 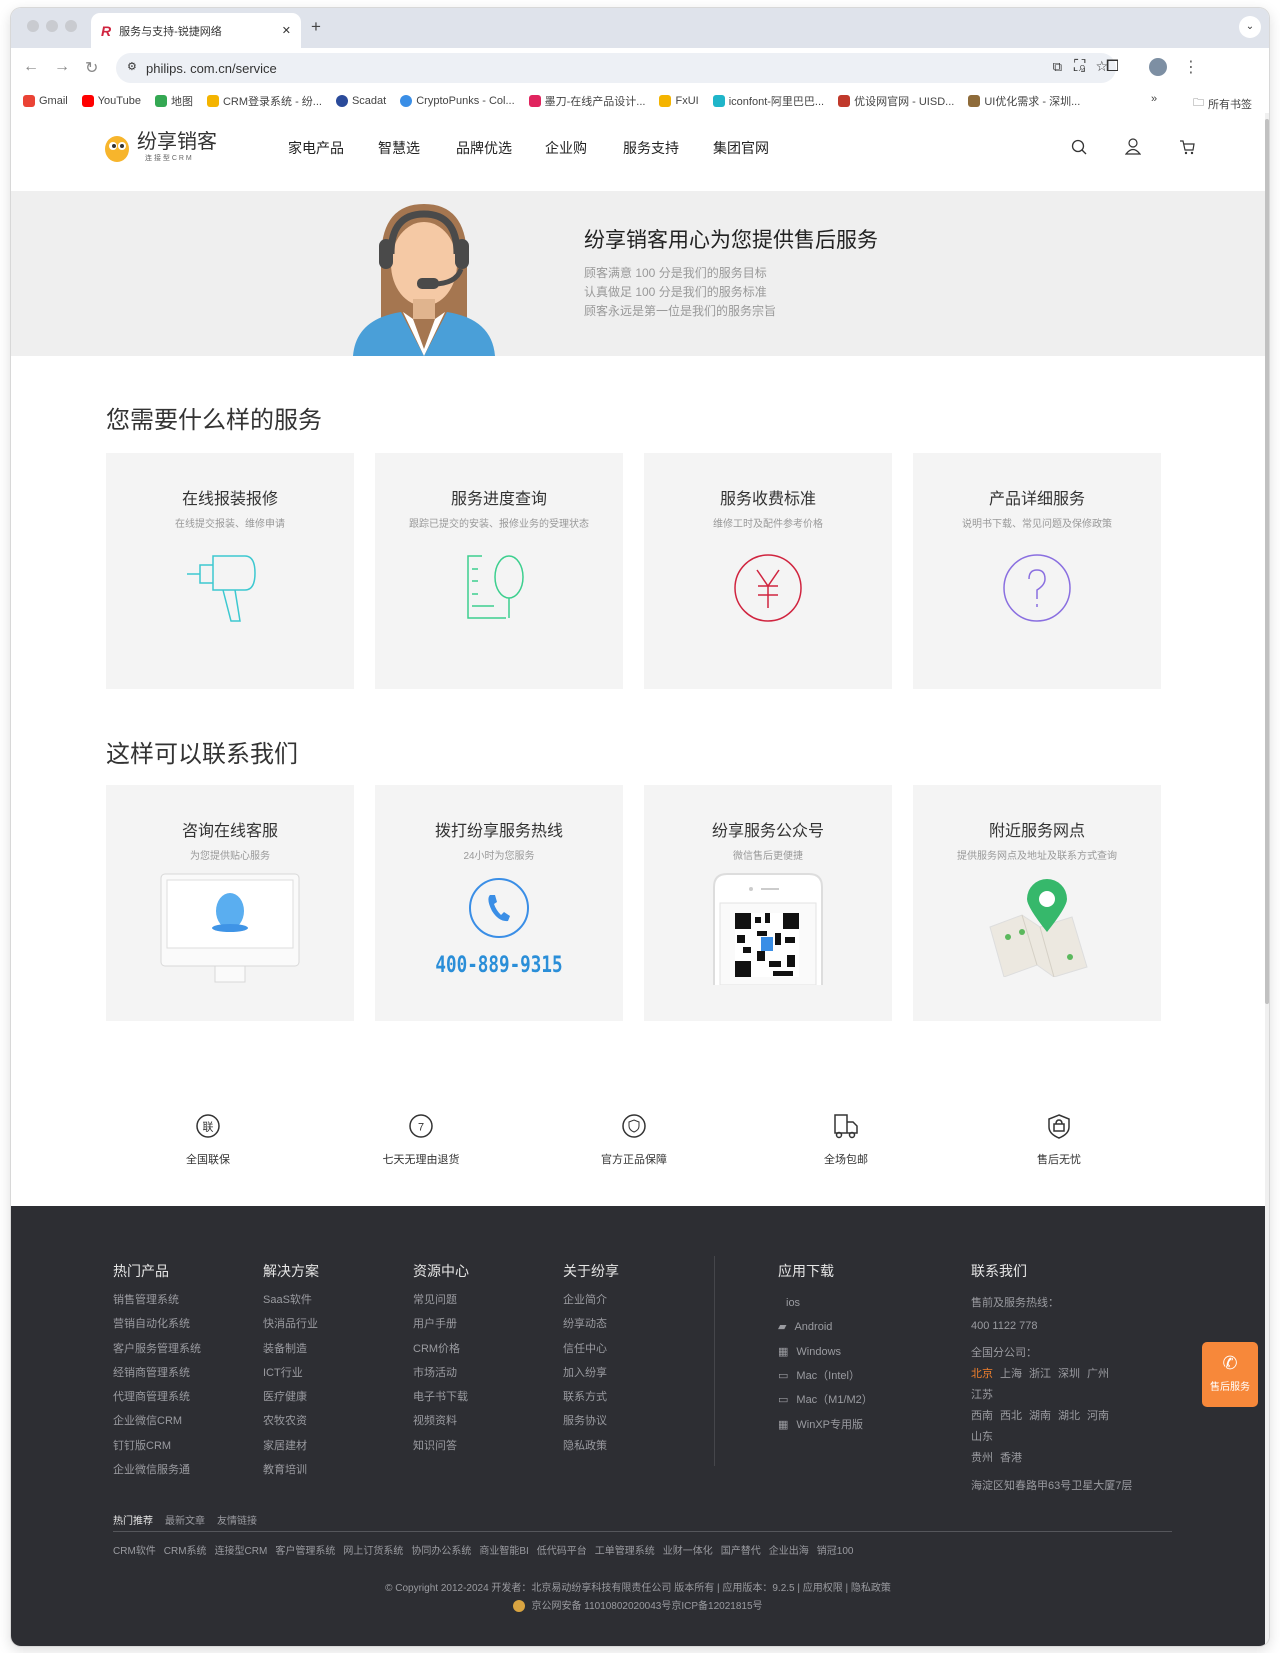 What do you see at coordinates (360, 100) in the screenshot?
I see `bookmark-item: Scadat` at bounding box center [360, 100].